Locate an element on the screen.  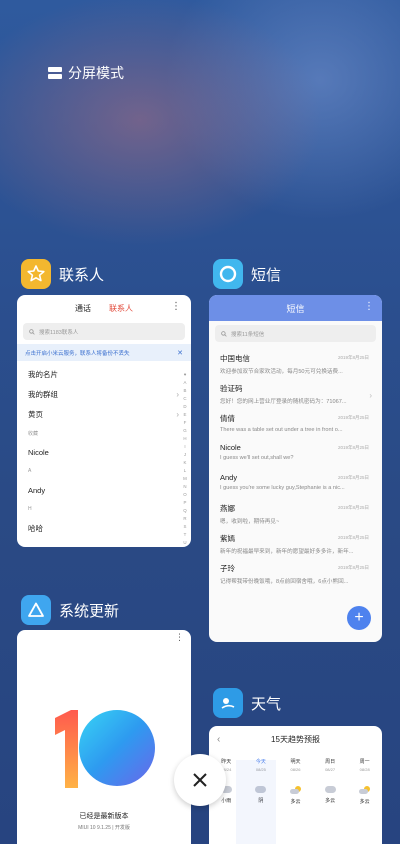
alphabet-letter: H is located at coordinates (185, 439).